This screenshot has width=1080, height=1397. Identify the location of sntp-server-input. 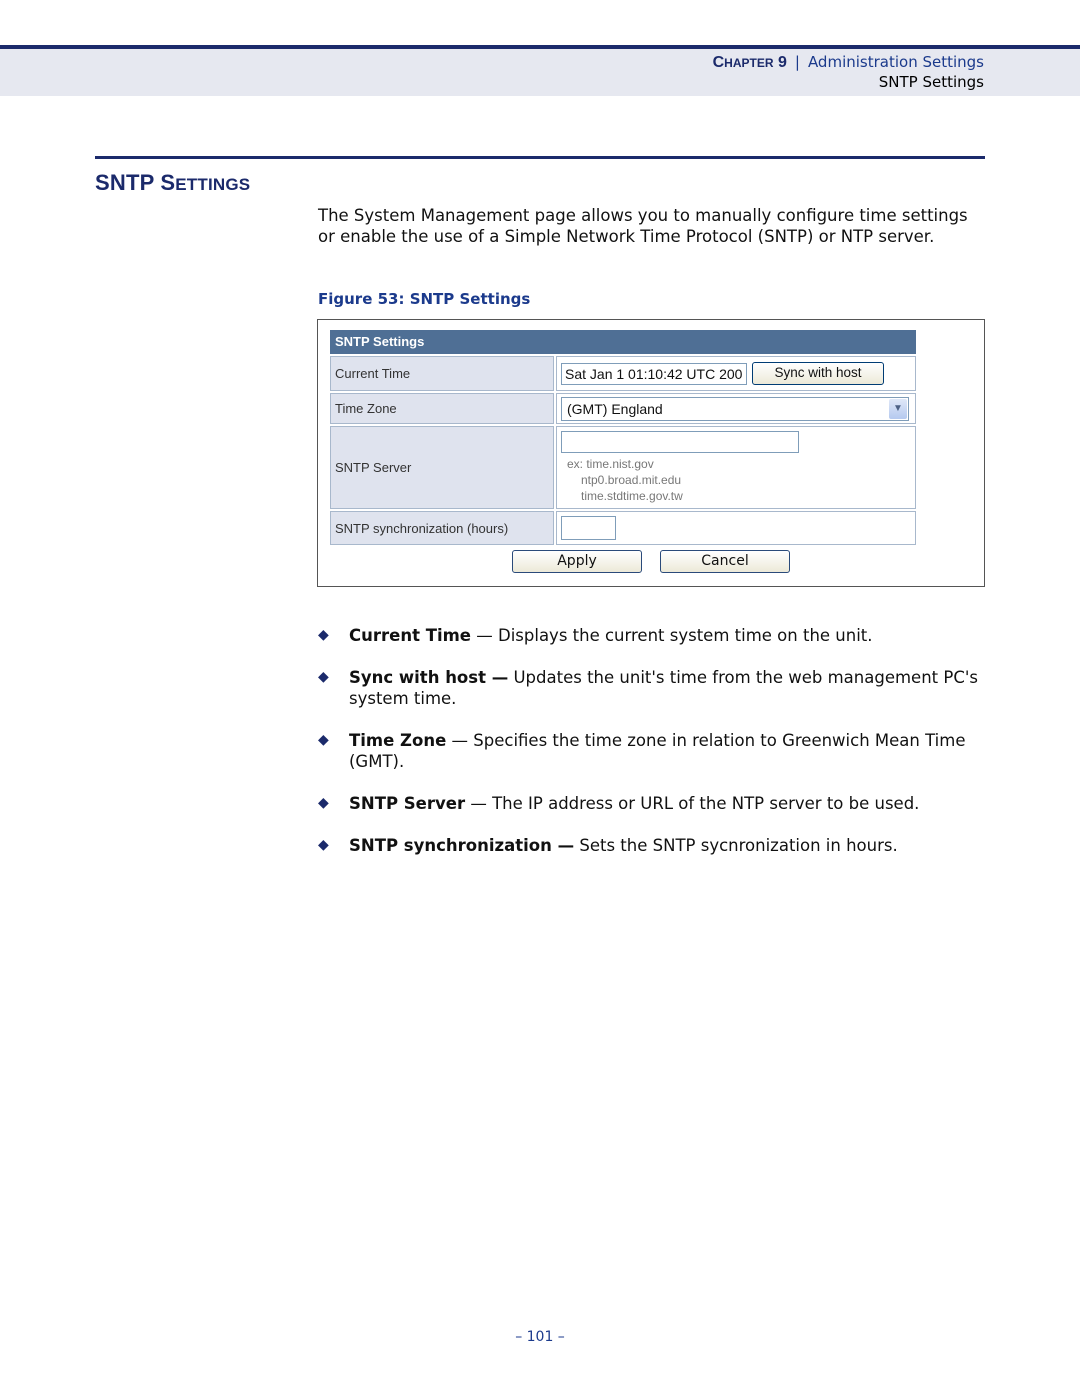
(680, 442).